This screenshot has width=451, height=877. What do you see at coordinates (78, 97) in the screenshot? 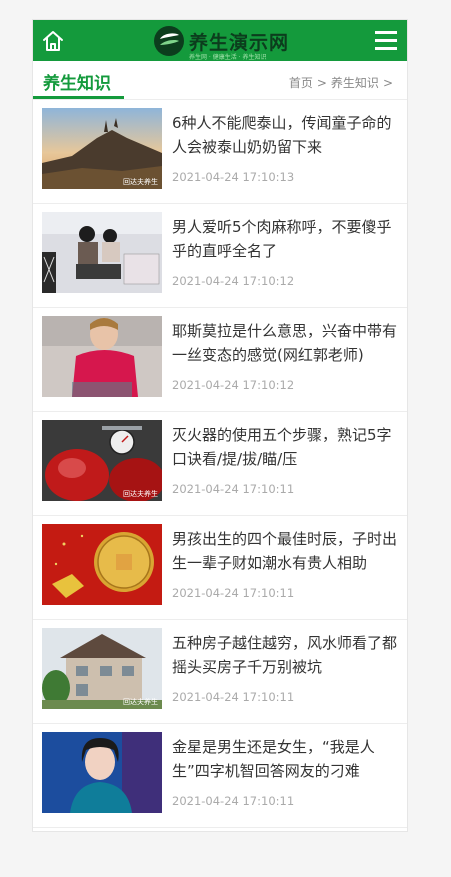
I see `section-underline` at bounding box center [78, 97].